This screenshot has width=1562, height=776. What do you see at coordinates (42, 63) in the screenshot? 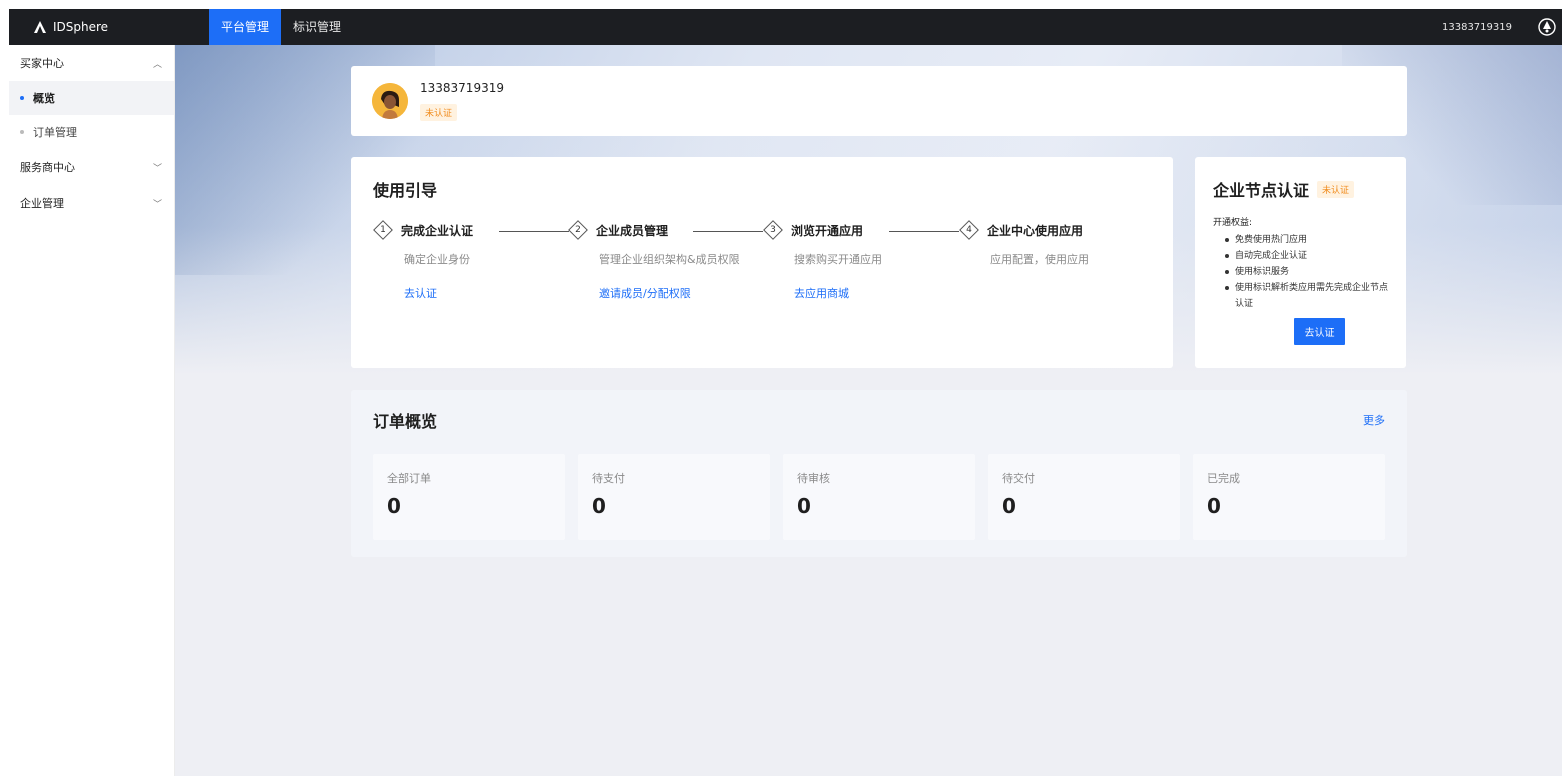
I see `sidebar-group-label: 买家中心` at bounding box center [42, 63].